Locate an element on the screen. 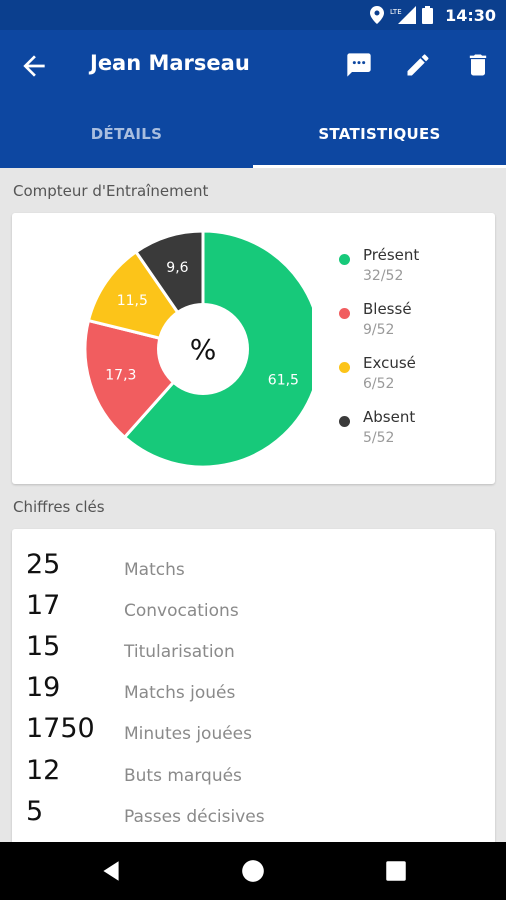 This screenshot has height=900, width=506. key-figure-label: Passes décisives is located at coordinates (194, 817).